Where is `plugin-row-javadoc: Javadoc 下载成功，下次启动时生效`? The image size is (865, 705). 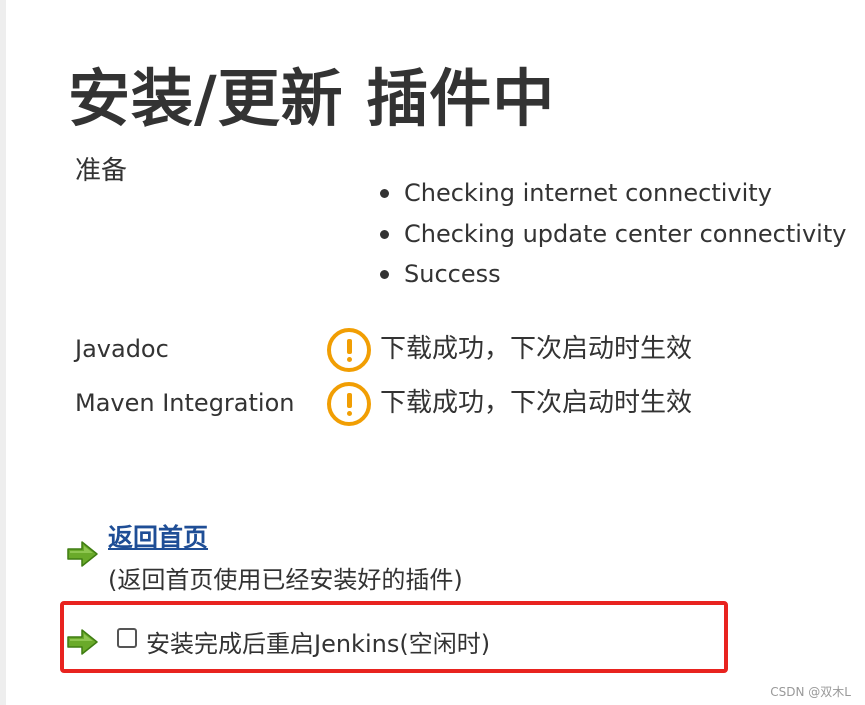
plugin-row-javadoc: Javadoc 下载成功，下次启动时生效 is located at coordinates (425, 349).